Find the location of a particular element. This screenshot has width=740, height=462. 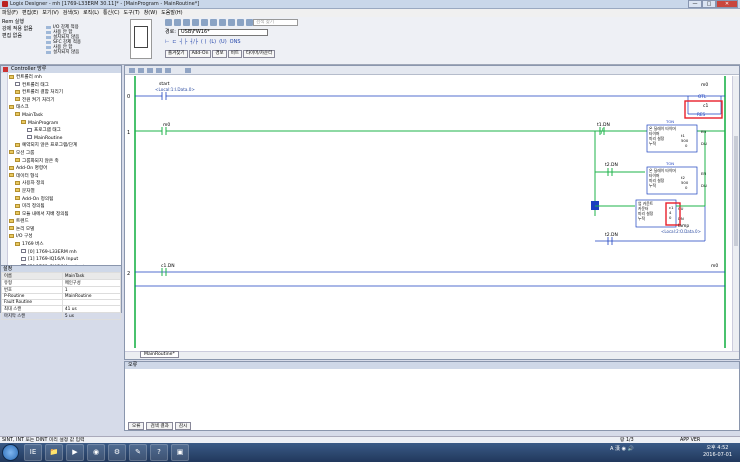

tree-node: 컨트롤러 결함 처리기 is located at coordinates (65, 93).